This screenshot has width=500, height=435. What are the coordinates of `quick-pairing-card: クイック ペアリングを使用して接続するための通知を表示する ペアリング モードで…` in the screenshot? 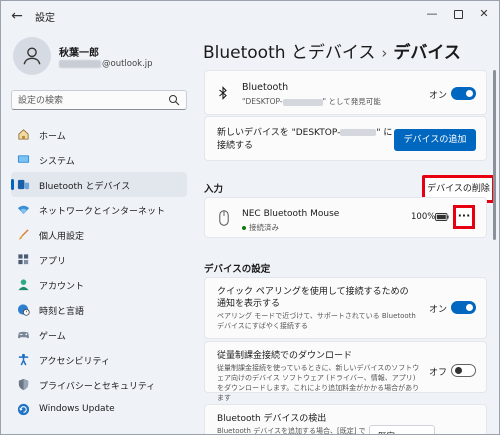 It's located at (345, 308).